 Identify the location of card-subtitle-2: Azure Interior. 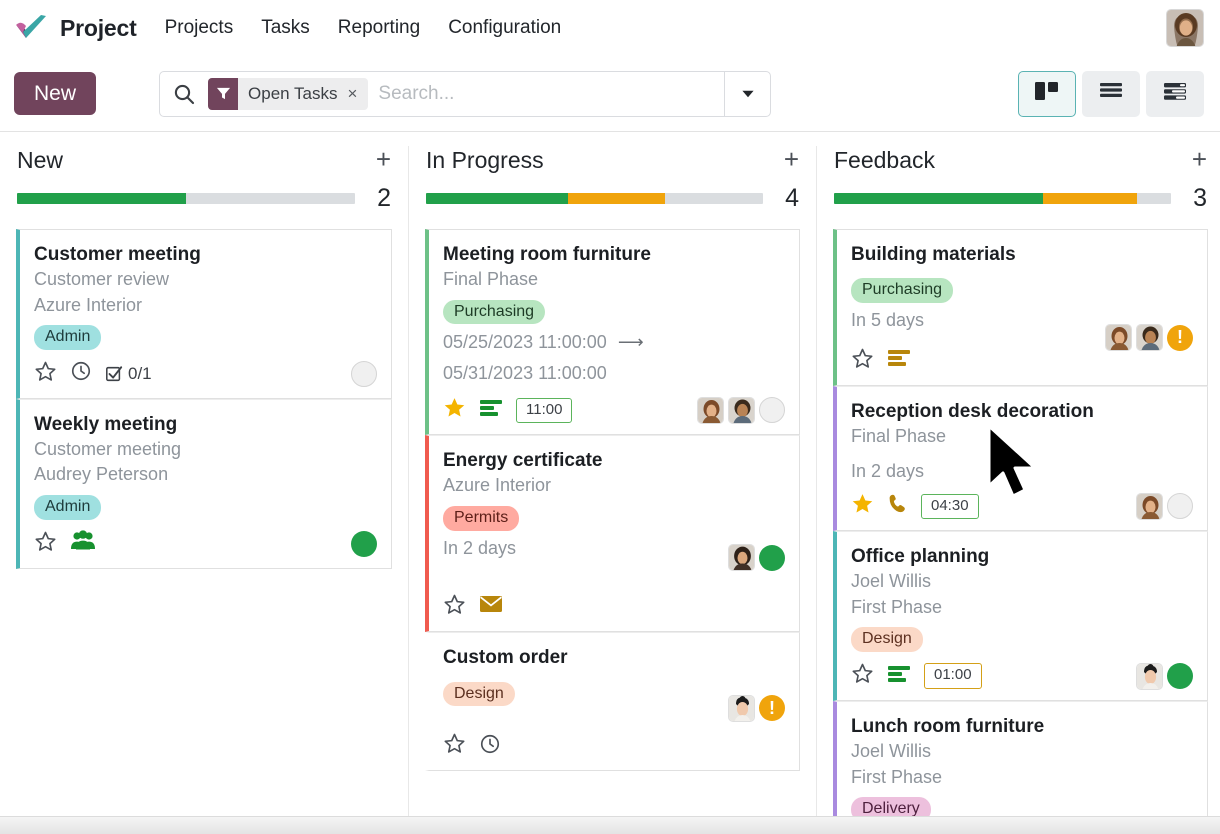
(88, 304).